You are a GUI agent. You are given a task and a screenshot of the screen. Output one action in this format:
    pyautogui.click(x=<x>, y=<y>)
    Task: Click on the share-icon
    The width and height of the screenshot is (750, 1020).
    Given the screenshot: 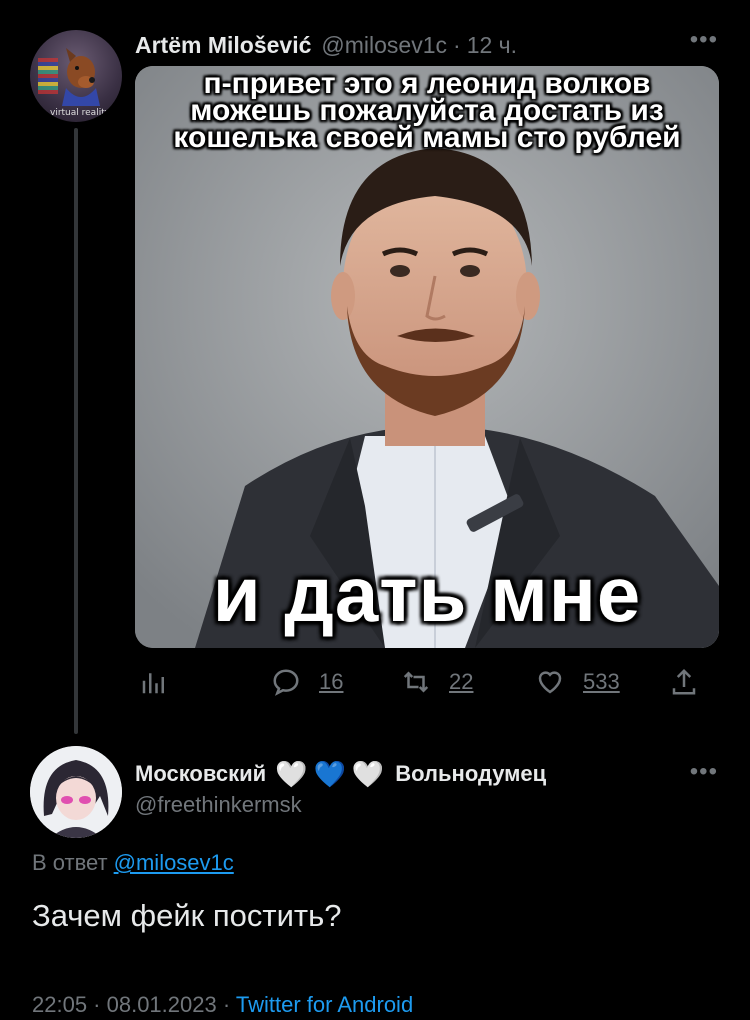 What is the action you would take?
    pyautogui.click(x=684, y=681)
    